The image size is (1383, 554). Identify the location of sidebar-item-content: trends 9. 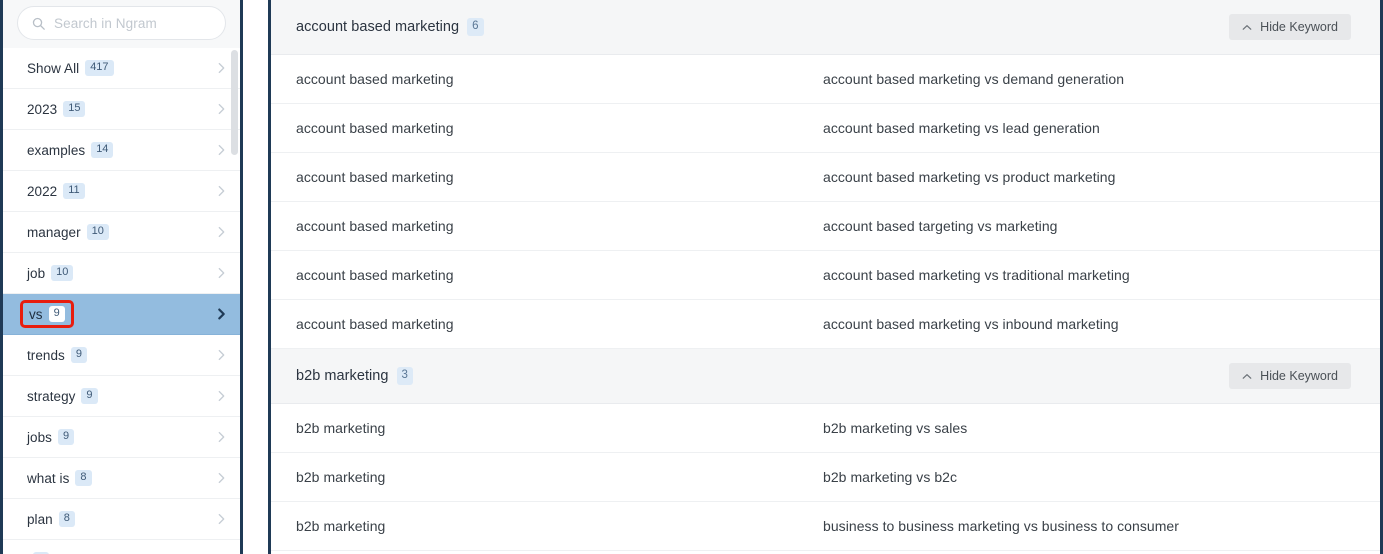
(57, 355).